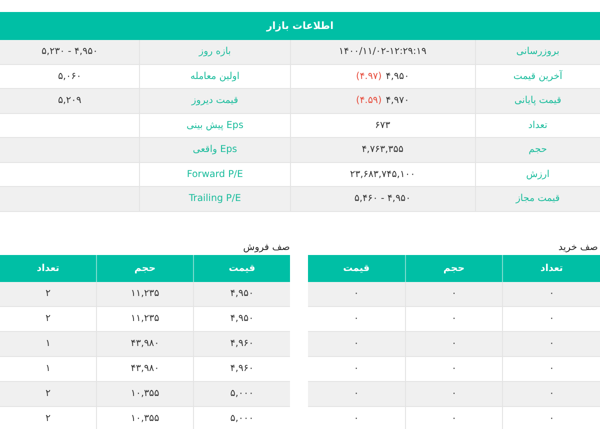  Describe the element at coordinates (369, 100) in the screenshot. I see `price-change: (۴.۵۹)` at that location.